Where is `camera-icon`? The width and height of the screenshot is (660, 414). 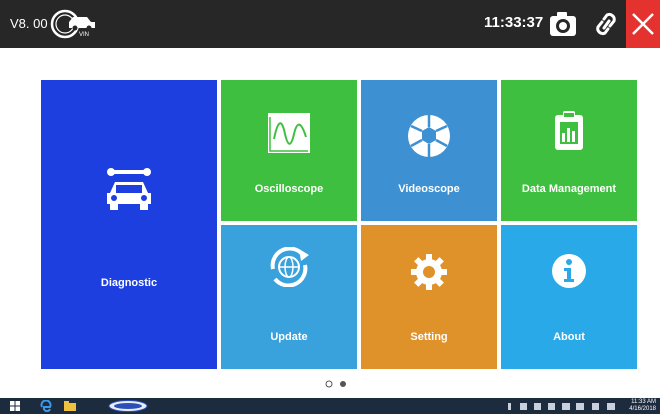
camera-icon is located at coordinates (563, 24).